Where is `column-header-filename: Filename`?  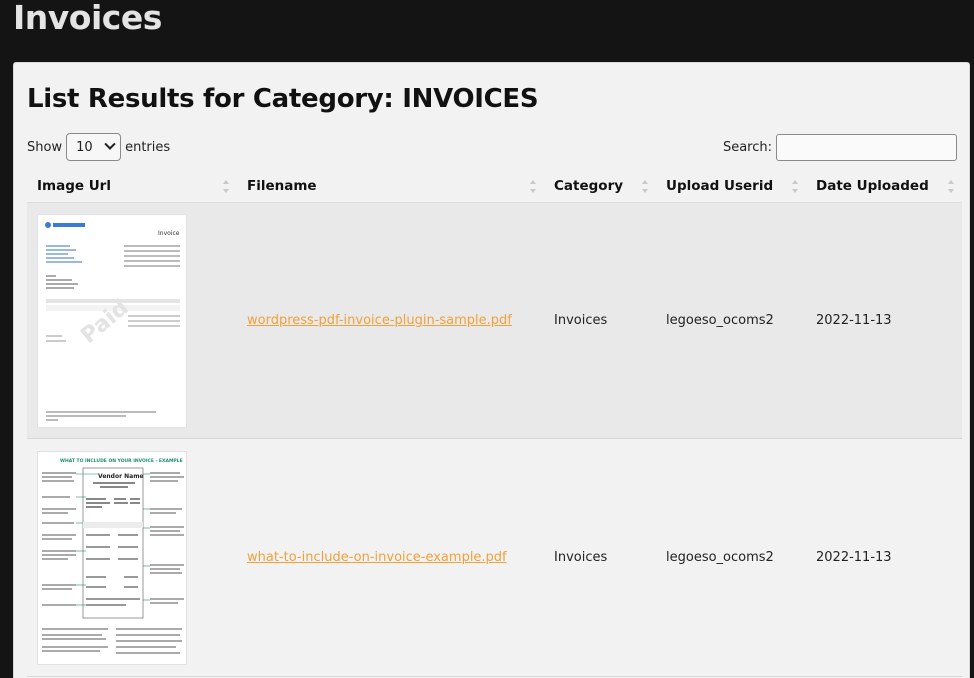 column-header-filename: Filename is located at coordinates (390, 186).